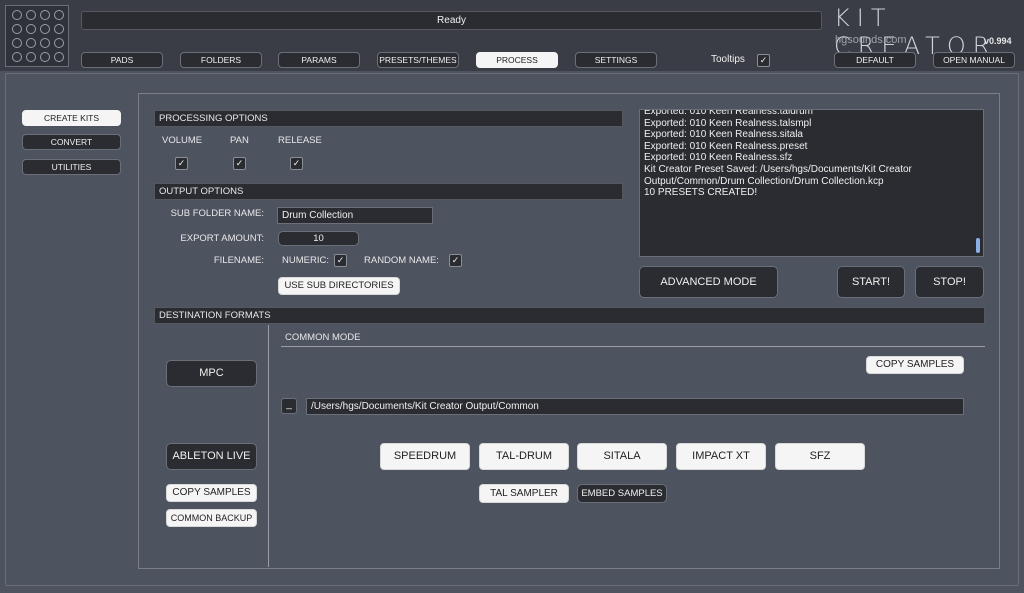 The height and width of the screenshot is (593, 1024). Describe the element at coordinates (182, 140) in the screenshot. I see `volume-label: VOLUME` at that location.